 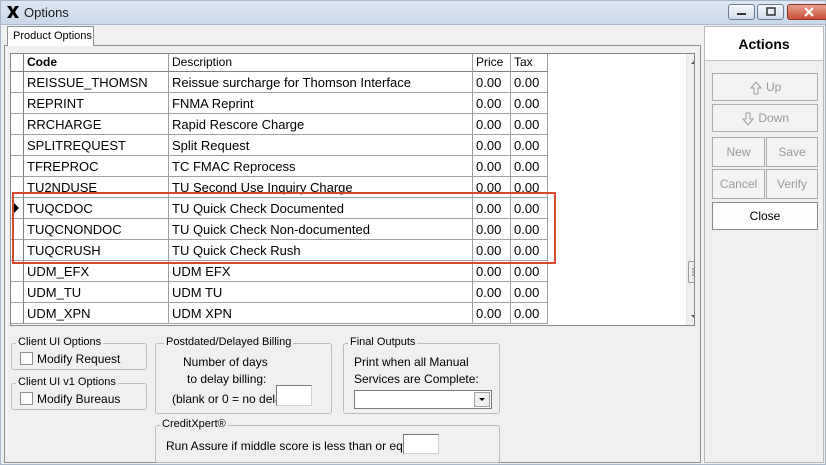 I want to click on cancel-button: Cancel, so click(x=738, y=184).